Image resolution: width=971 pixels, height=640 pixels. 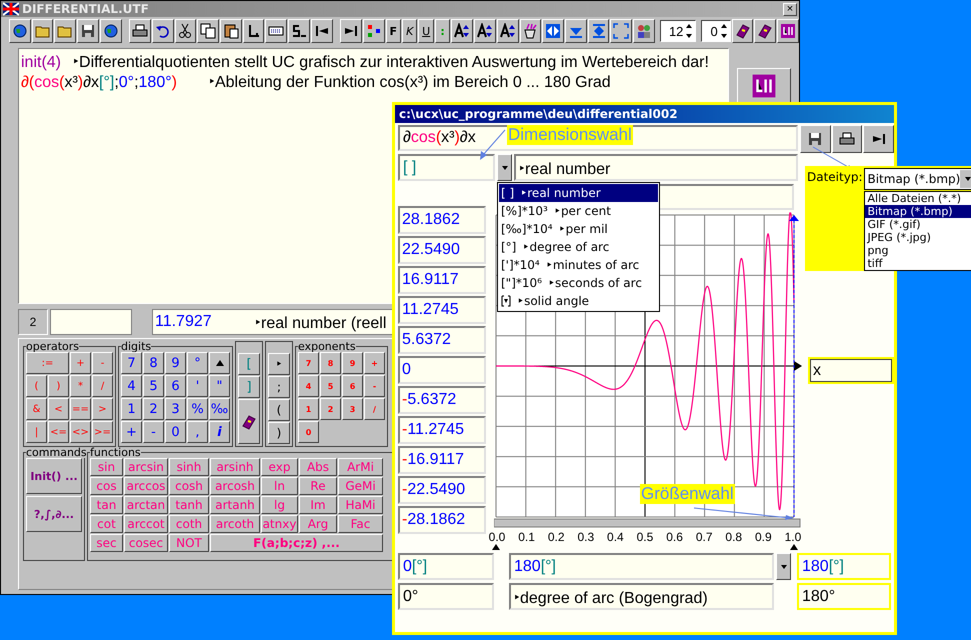 I want to click on callout-label: Größenwahl, so click(x=687, y=494).